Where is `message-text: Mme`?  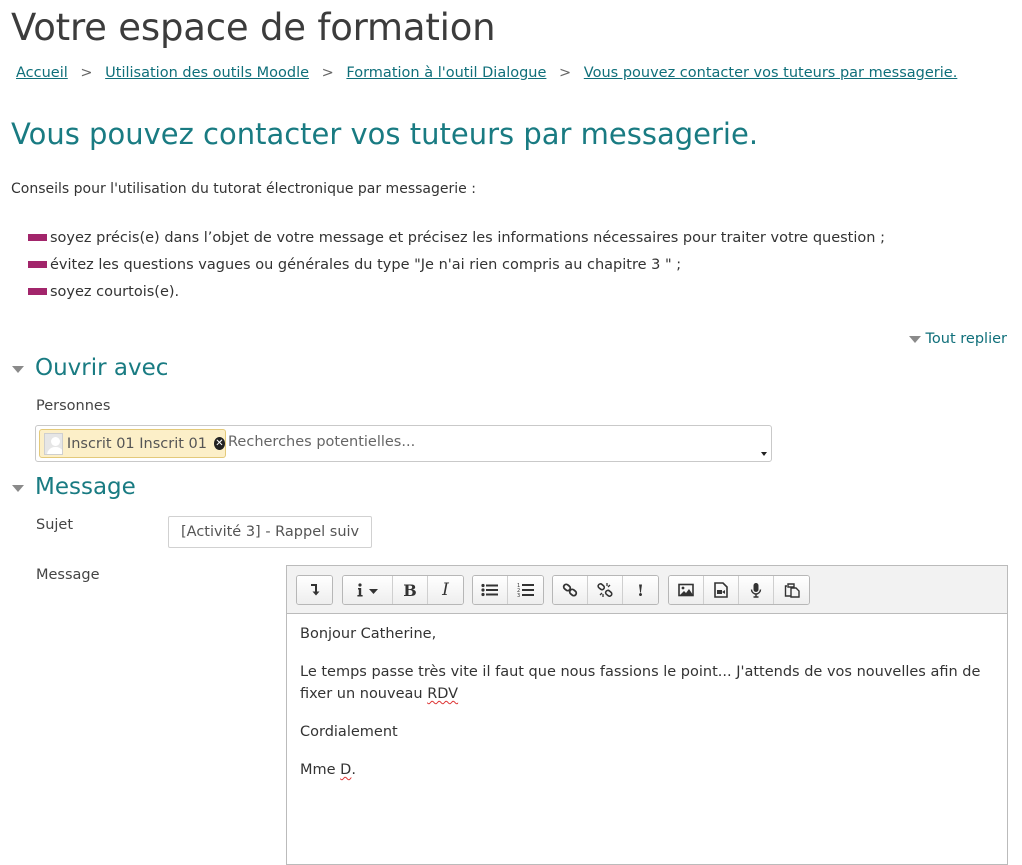 message-text: Mme is located at coordinates (320, 770).